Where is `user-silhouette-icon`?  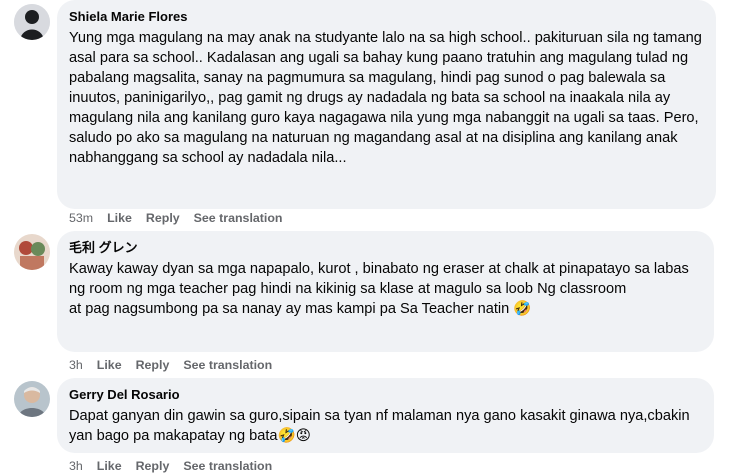 user-silhouette-icon is located at coordinates (32, 22).